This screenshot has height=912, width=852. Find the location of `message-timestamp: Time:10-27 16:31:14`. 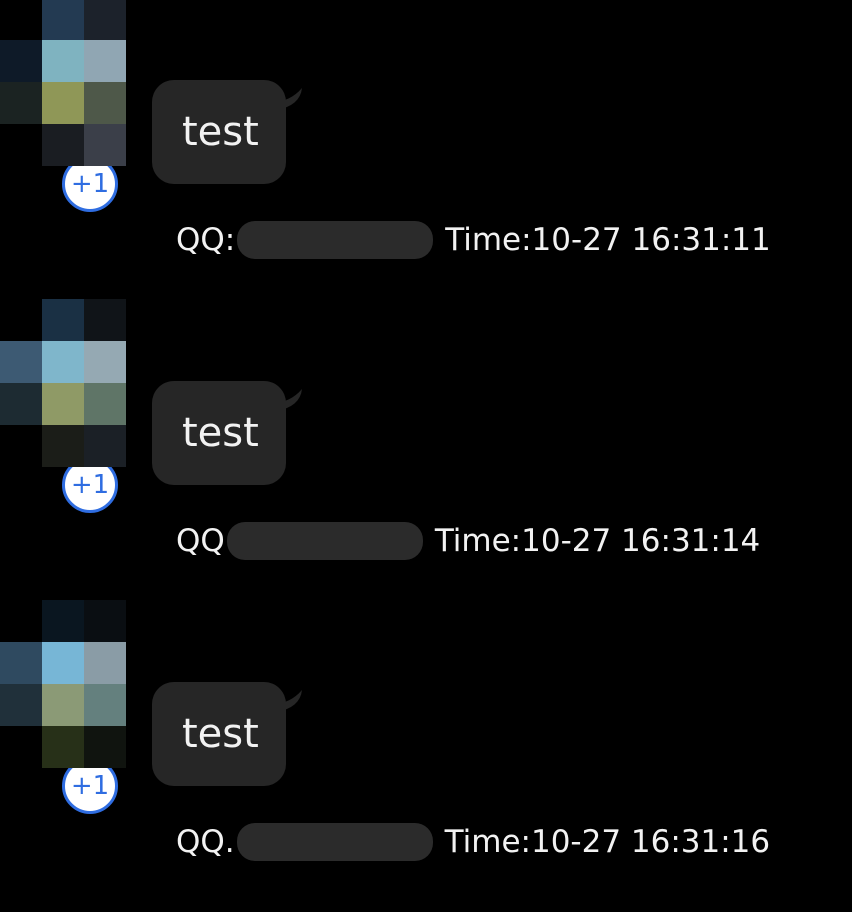

message-timestamp: Time:10-27 16:31:14 is located at coordinates (597, 541).